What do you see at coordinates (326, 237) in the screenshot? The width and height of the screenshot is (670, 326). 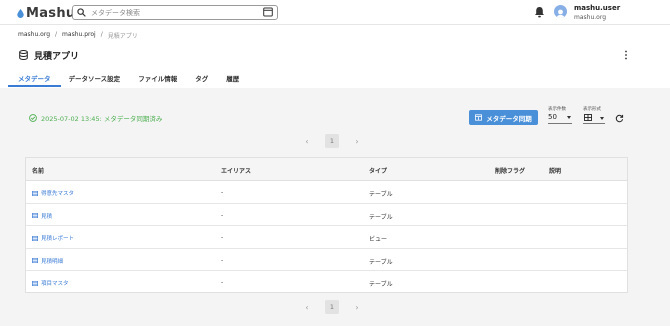 I see `table-row: 見積レポート - ビュー` at bounding box center [326, 237].